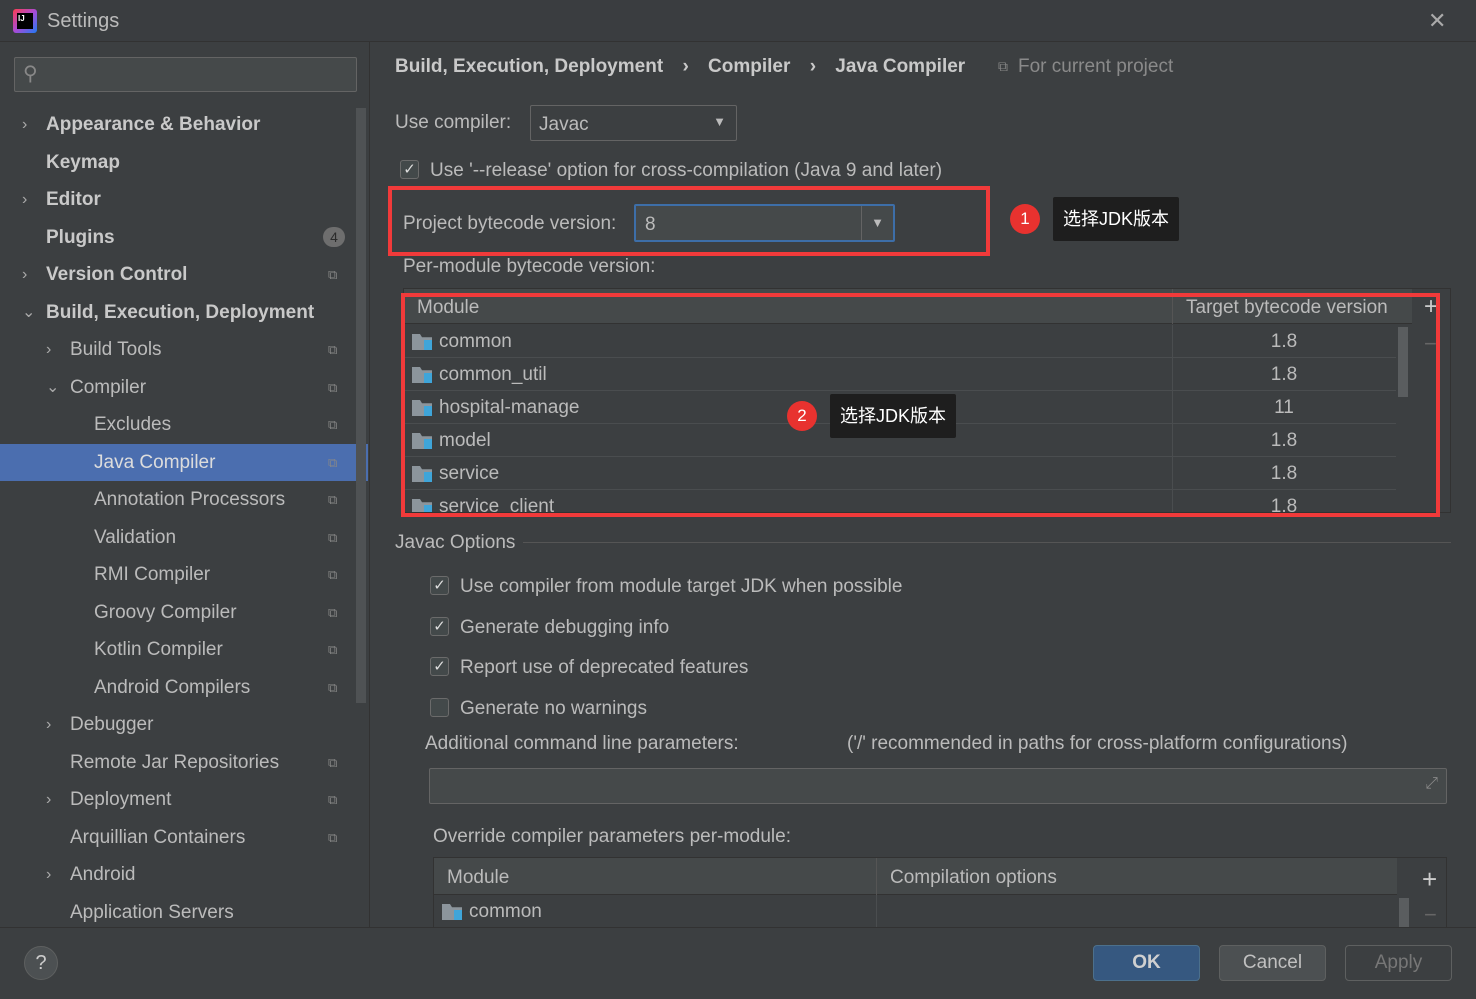 The width and height of the screenshot is (1476, 999). Describe the element at coordinates (175, 762) in the screenshot. I see `sidebar-item-label: Remote Jar Repositories` at that location.